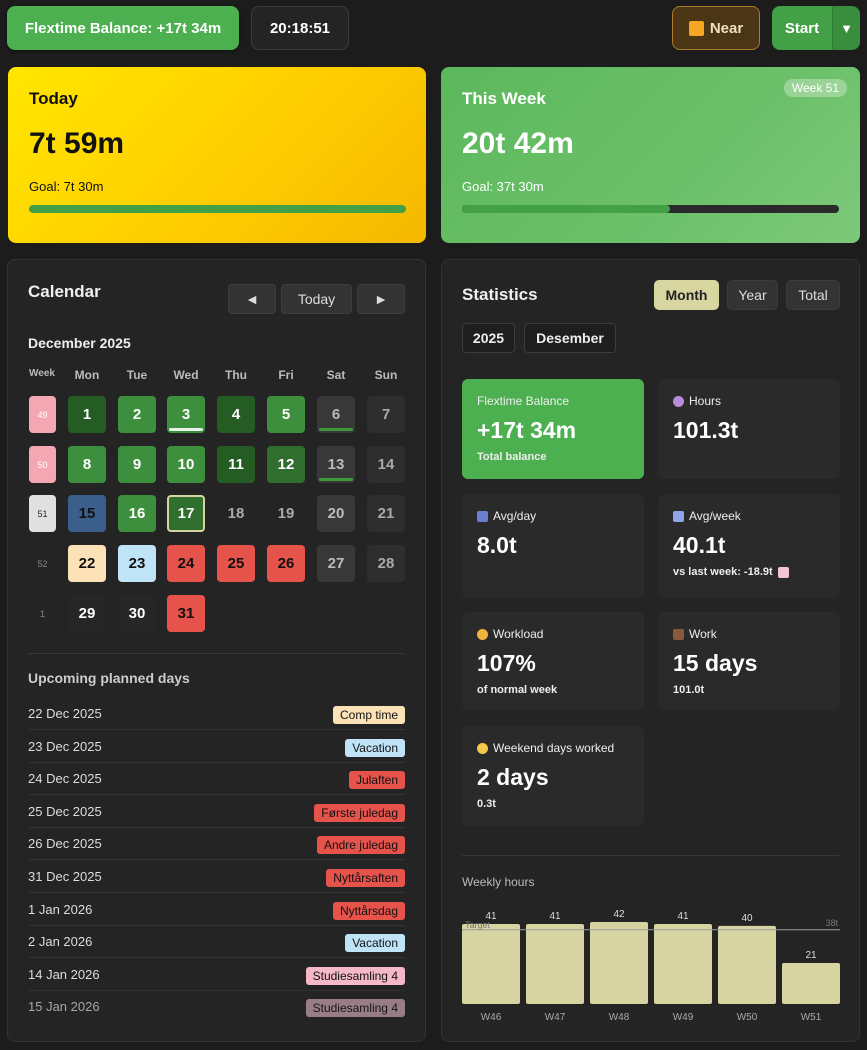 Image resolution: width=867 pixels, height=1050 pixels. I want to click on stat-sub: vs last week: -18.9t, so click(731, 572).